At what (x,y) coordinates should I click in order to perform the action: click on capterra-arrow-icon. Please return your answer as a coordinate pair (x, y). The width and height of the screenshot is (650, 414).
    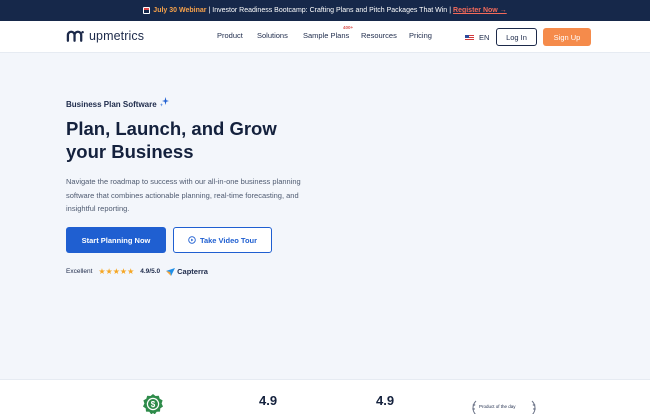
    Looking at the image, I should click on (171, 271).